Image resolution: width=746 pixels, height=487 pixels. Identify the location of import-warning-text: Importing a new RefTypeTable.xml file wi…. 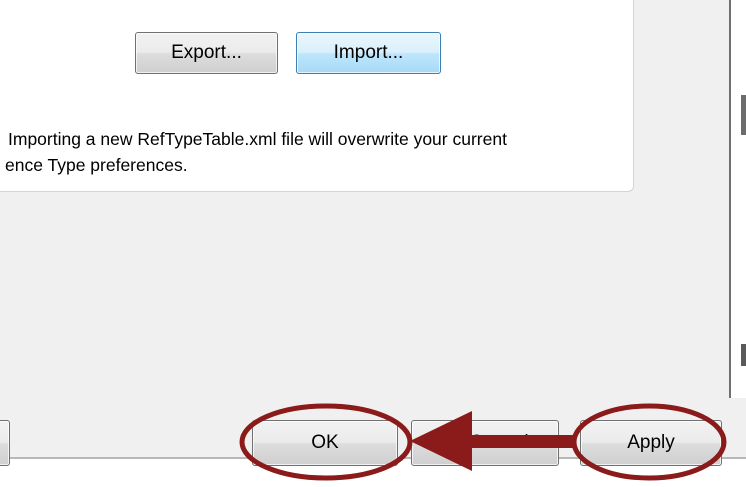
(331, 152).